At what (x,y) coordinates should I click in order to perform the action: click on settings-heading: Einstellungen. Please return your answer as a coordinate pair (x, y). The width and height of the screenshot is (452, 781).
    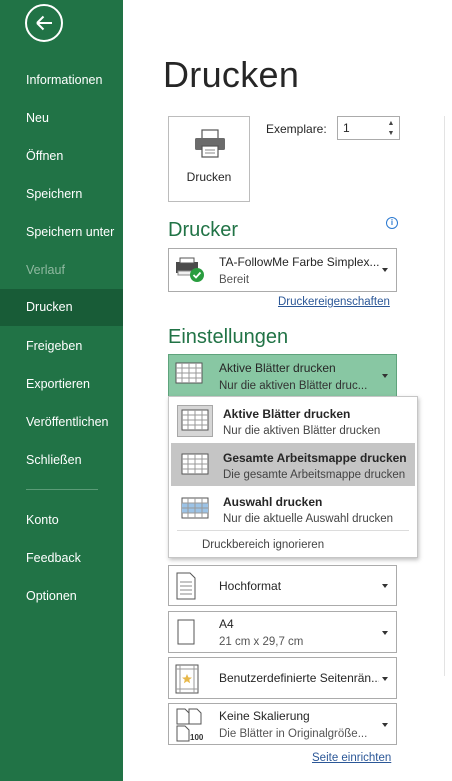
    Looking at the image, I should click on (228, 337).